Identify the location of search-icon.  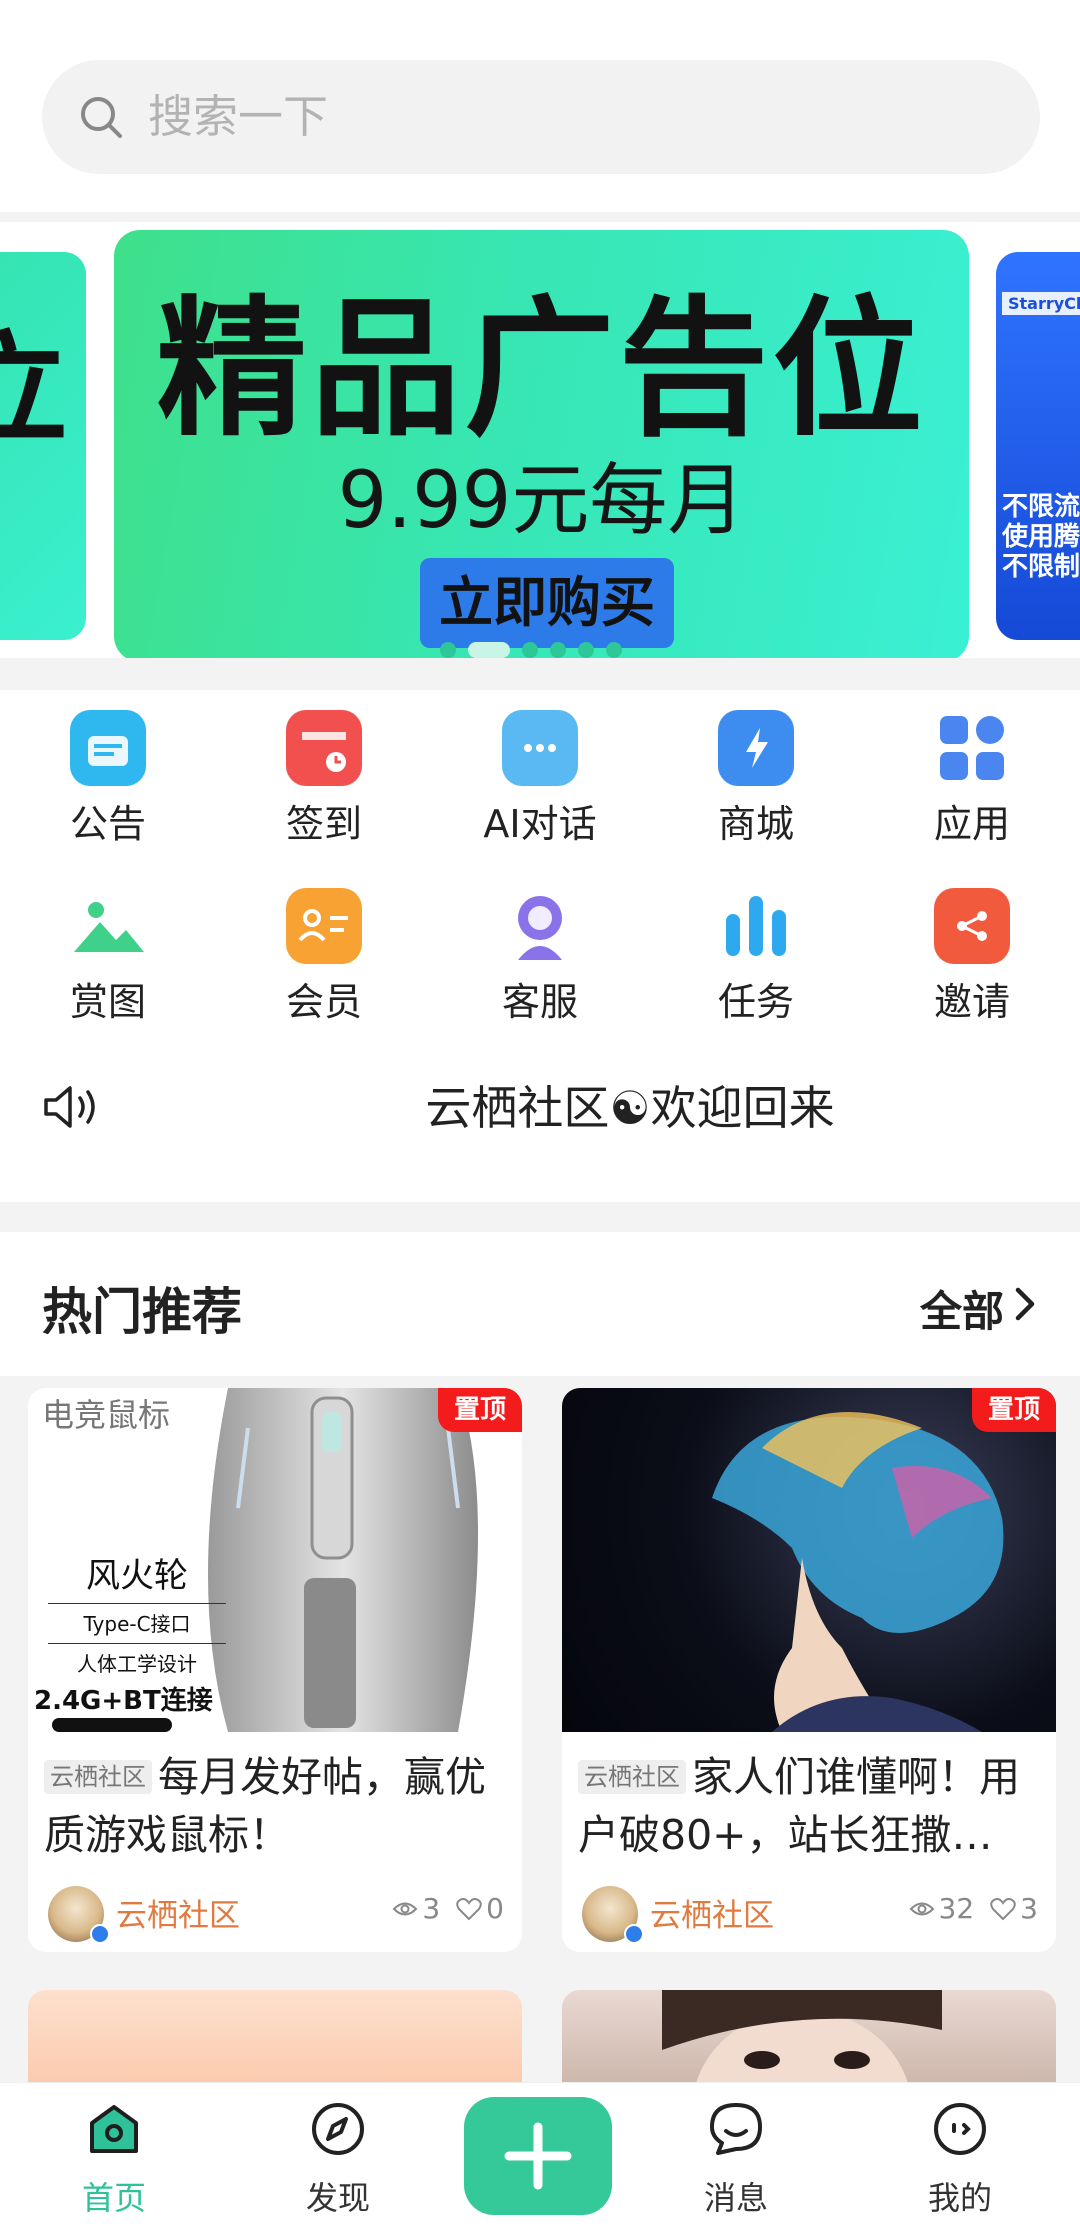
(101, 117).